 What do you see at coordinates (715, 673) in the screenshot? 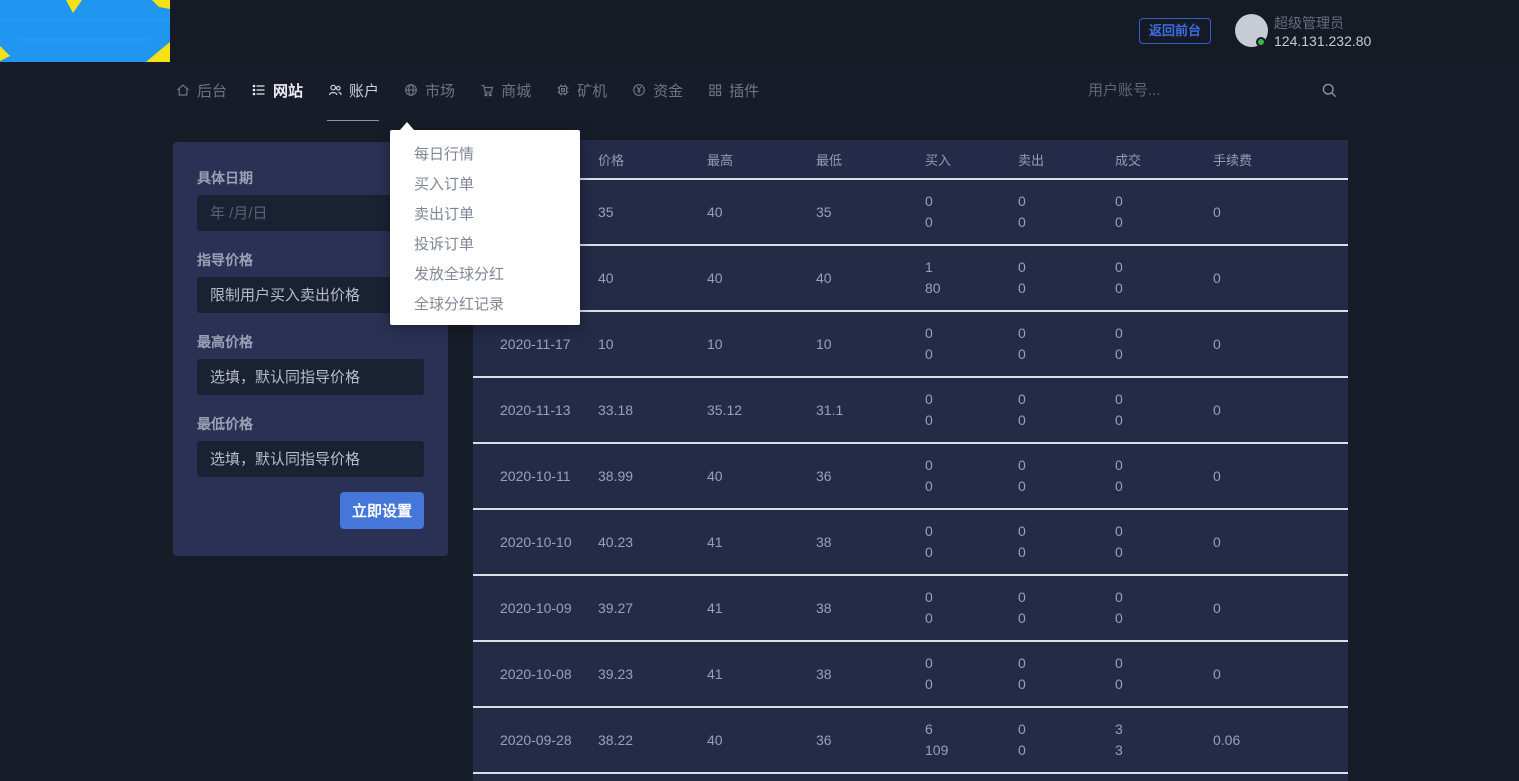
I see `cell-high: 41` at bounding box center [715, 673].